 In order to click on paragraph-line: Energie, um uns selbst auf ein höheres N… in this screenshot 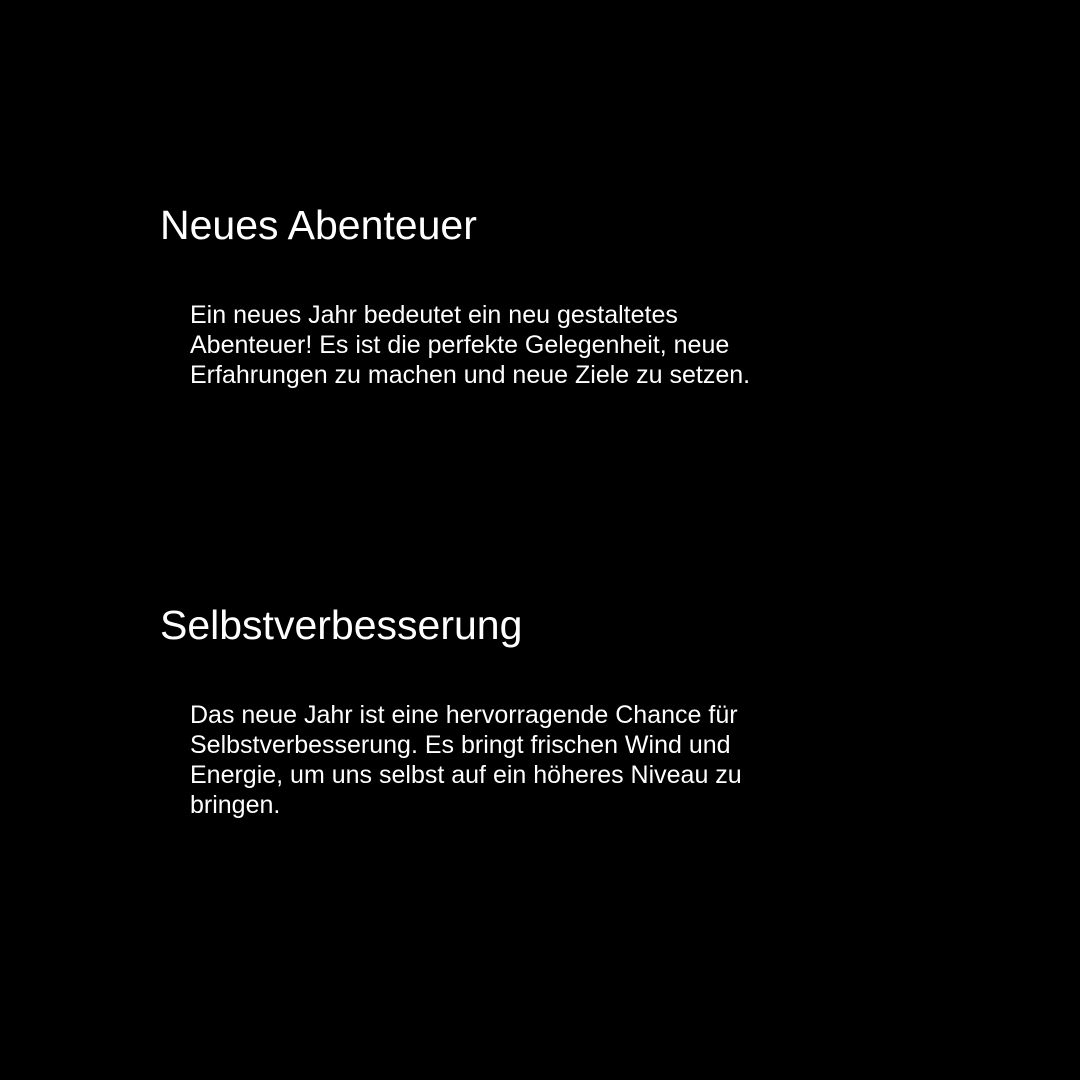, I will do `click(466, 775)`.